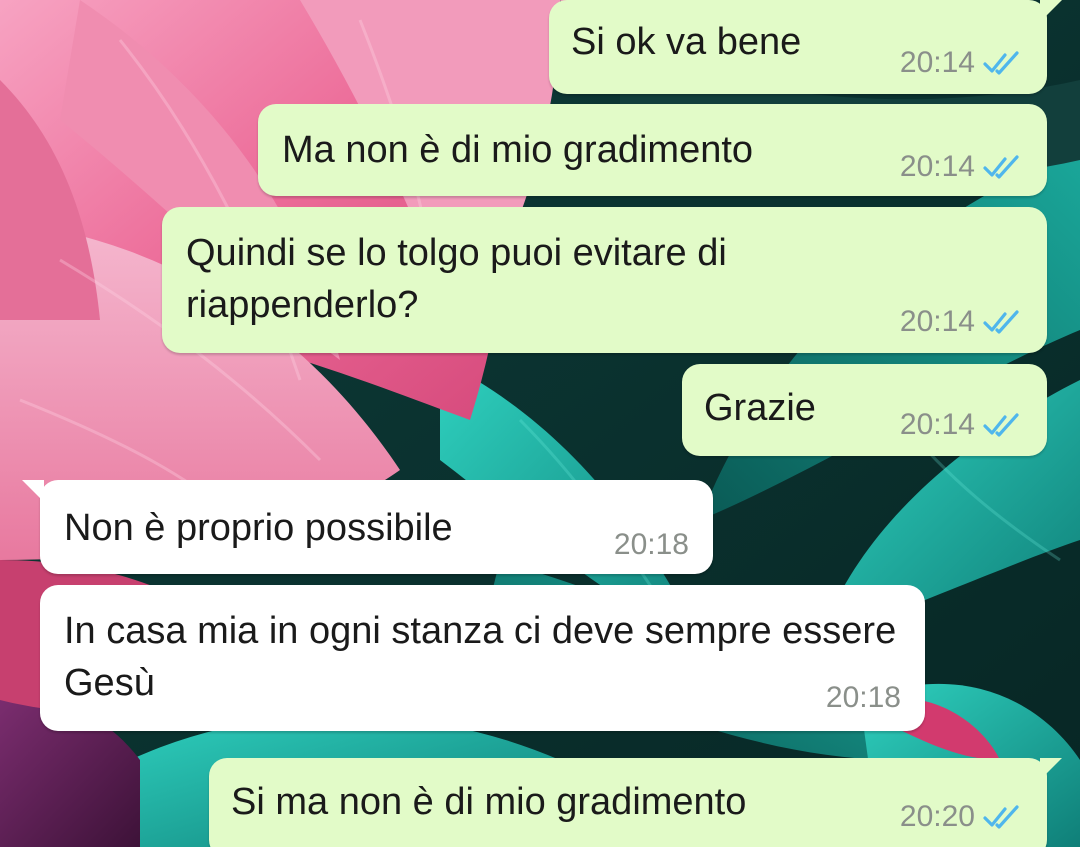 The image size is (1080, 847). What do you see at coordinates (937, 816) in the screenshot?
I see `message-timestamp: 20:20` at bounding box center [937, 816].